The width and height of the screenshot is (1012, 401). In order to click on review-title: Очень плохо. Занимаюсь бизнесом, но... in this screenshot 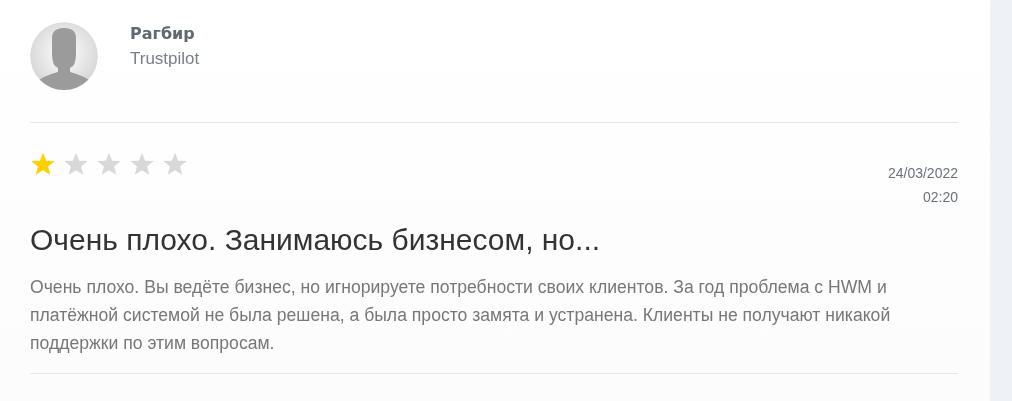, I will do `click(316, 240)`.